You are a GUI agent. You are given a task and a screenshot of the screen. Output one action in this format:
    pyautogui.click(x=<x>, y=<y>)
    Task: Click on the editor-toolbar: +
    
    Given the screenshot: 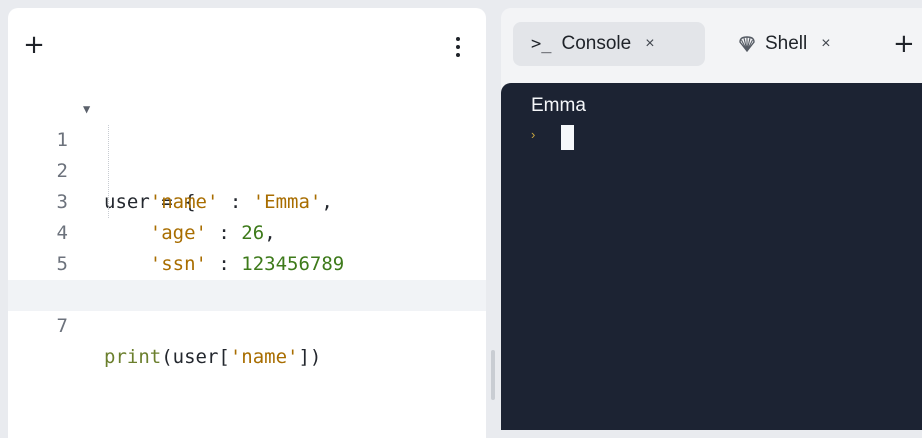 What is the action you would take?
    pyautogui.click(x=247, y=46)
    